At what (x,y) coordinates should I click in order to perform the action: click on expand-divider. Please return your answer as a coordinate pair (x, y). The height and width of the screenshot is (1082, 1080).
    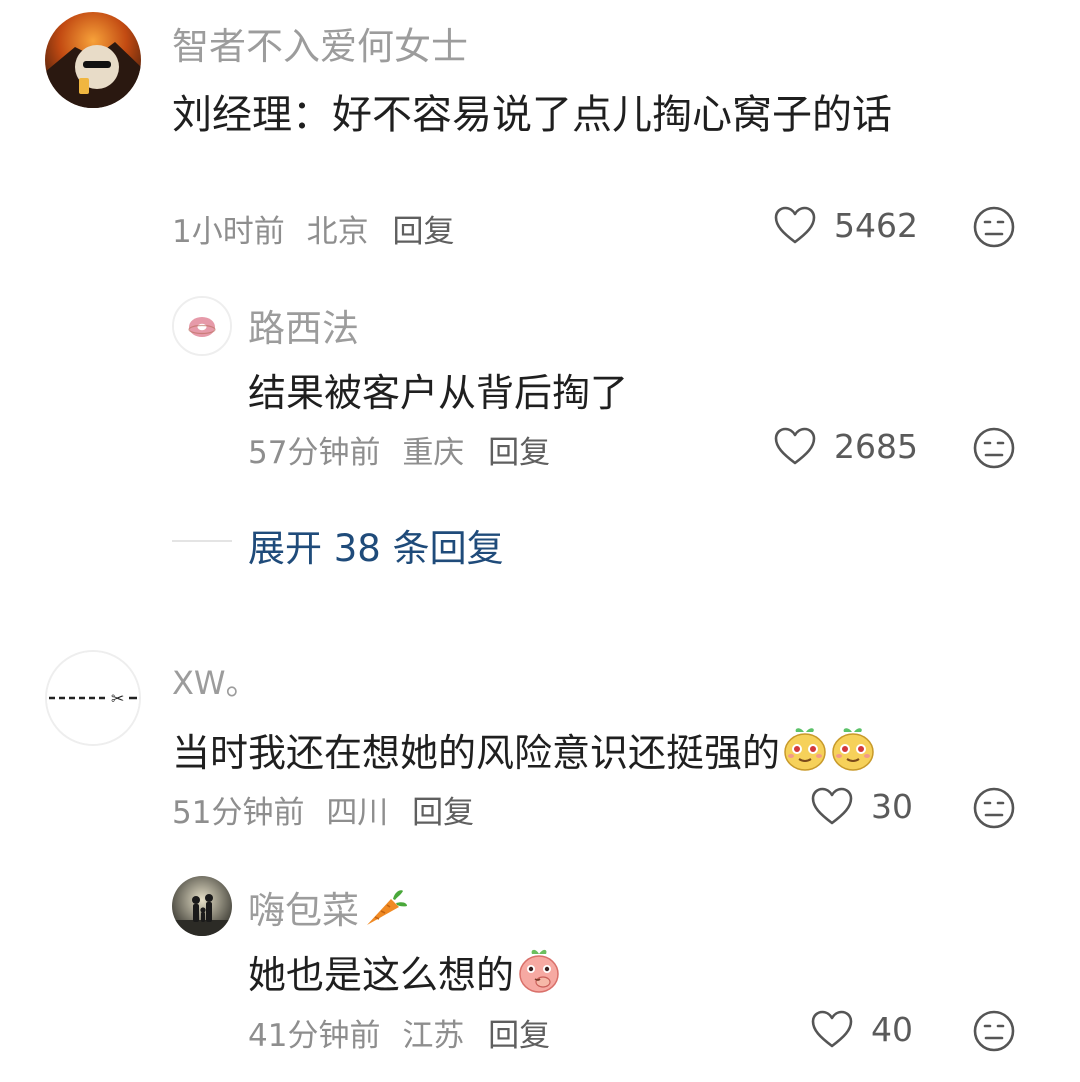
    Looking at the image, I should click on (202, 541).